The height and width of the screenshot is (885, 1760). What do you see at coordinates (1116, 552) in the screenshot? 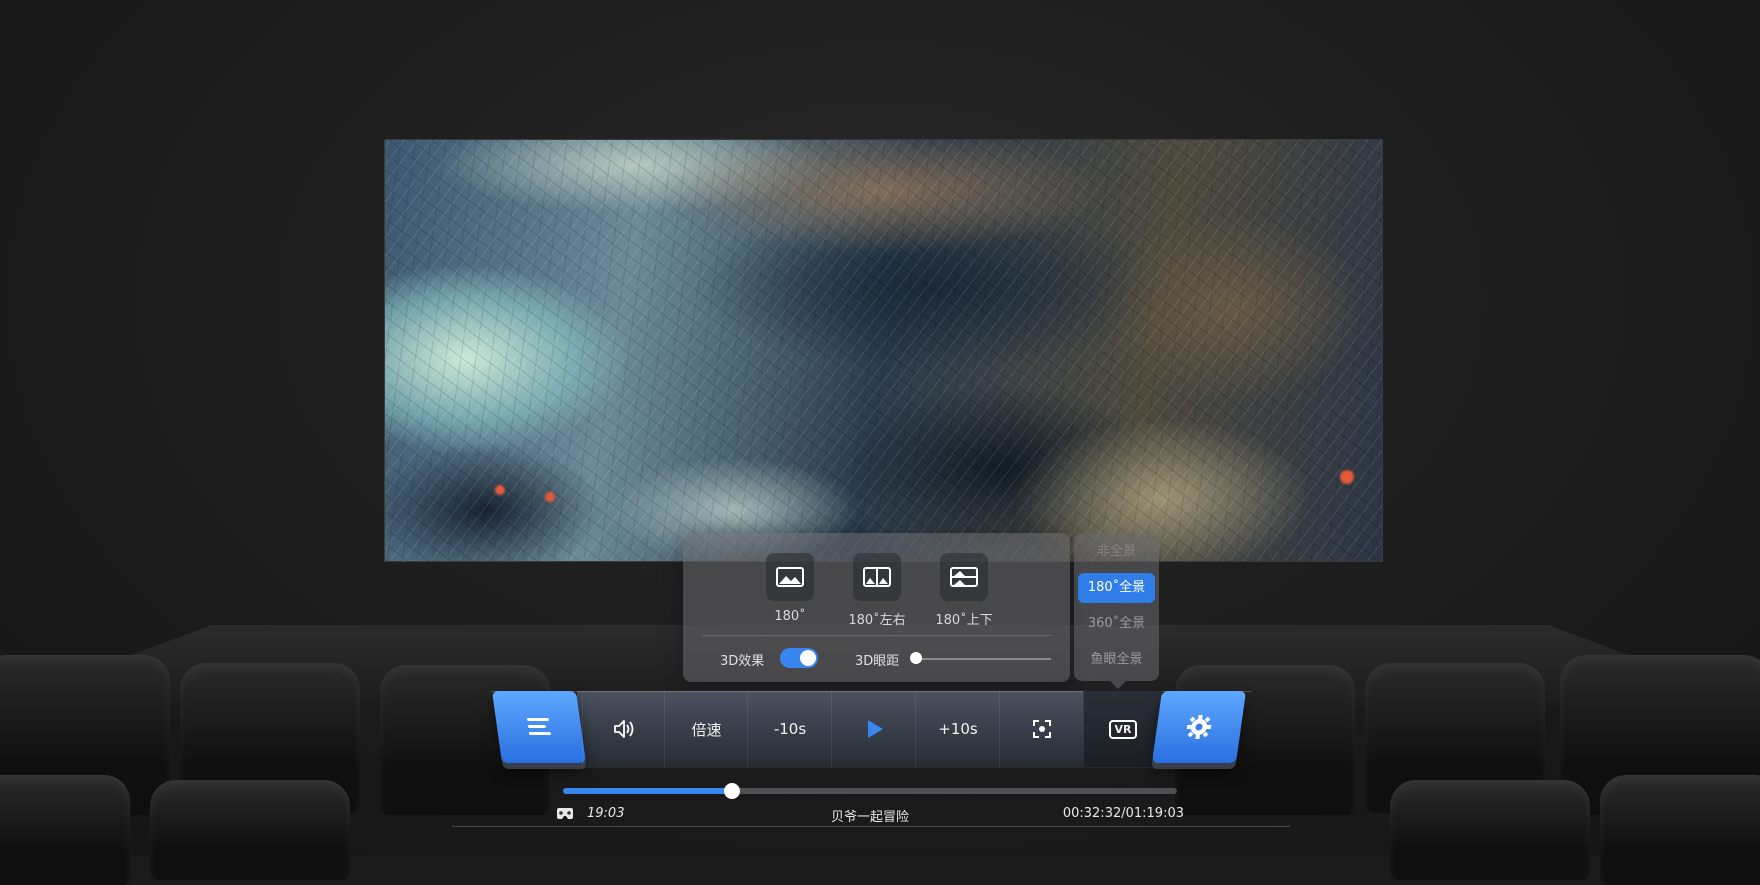
I see `panorama-option-none: 非全景` at bounding box center [1116, 552].